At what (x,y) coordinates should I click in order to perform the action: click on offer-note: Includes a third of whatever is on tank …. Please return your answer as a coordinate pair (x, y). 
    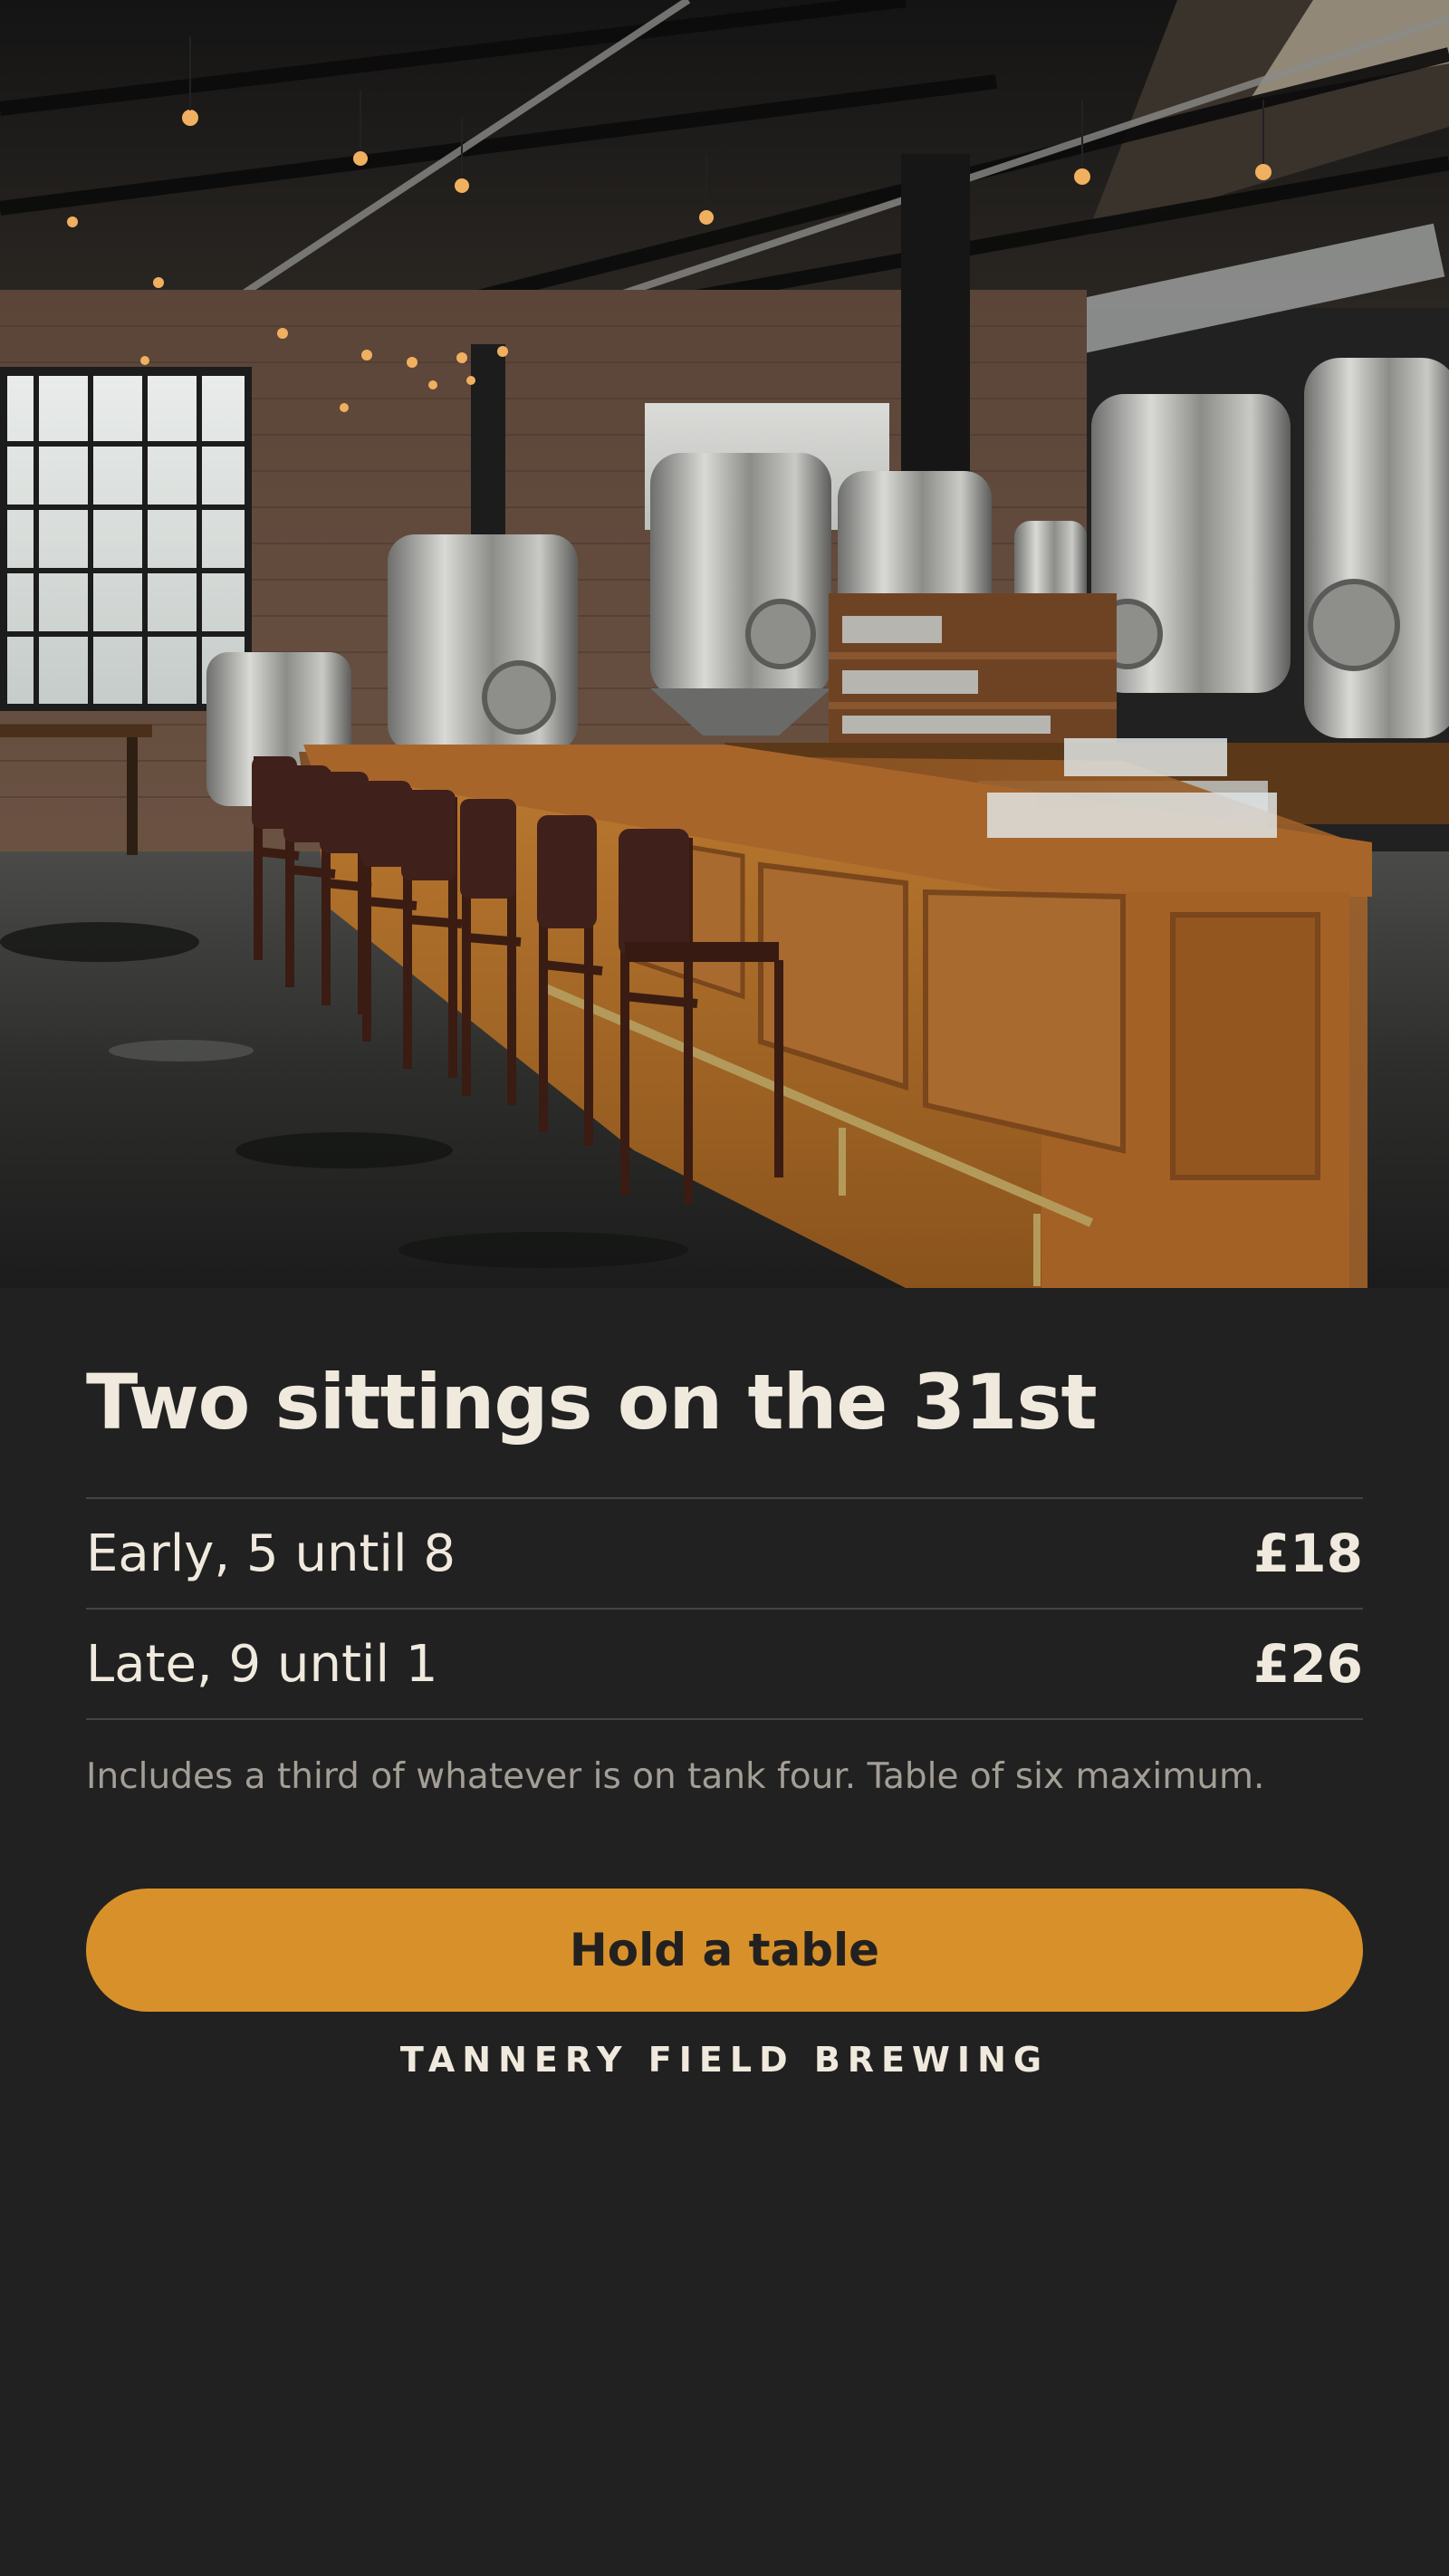
    Looking at the image, I should click on (675, 1776).